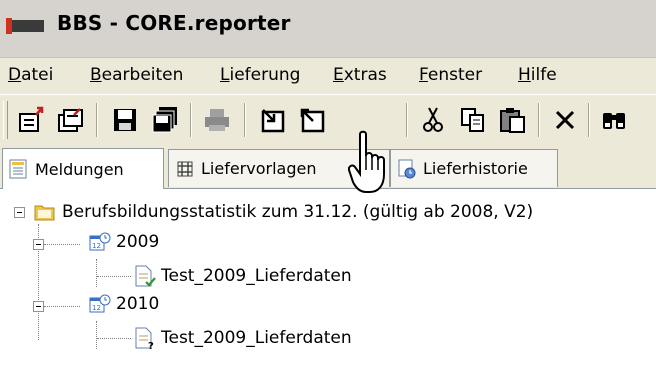  I want to click on open-button, so click(71, 120).